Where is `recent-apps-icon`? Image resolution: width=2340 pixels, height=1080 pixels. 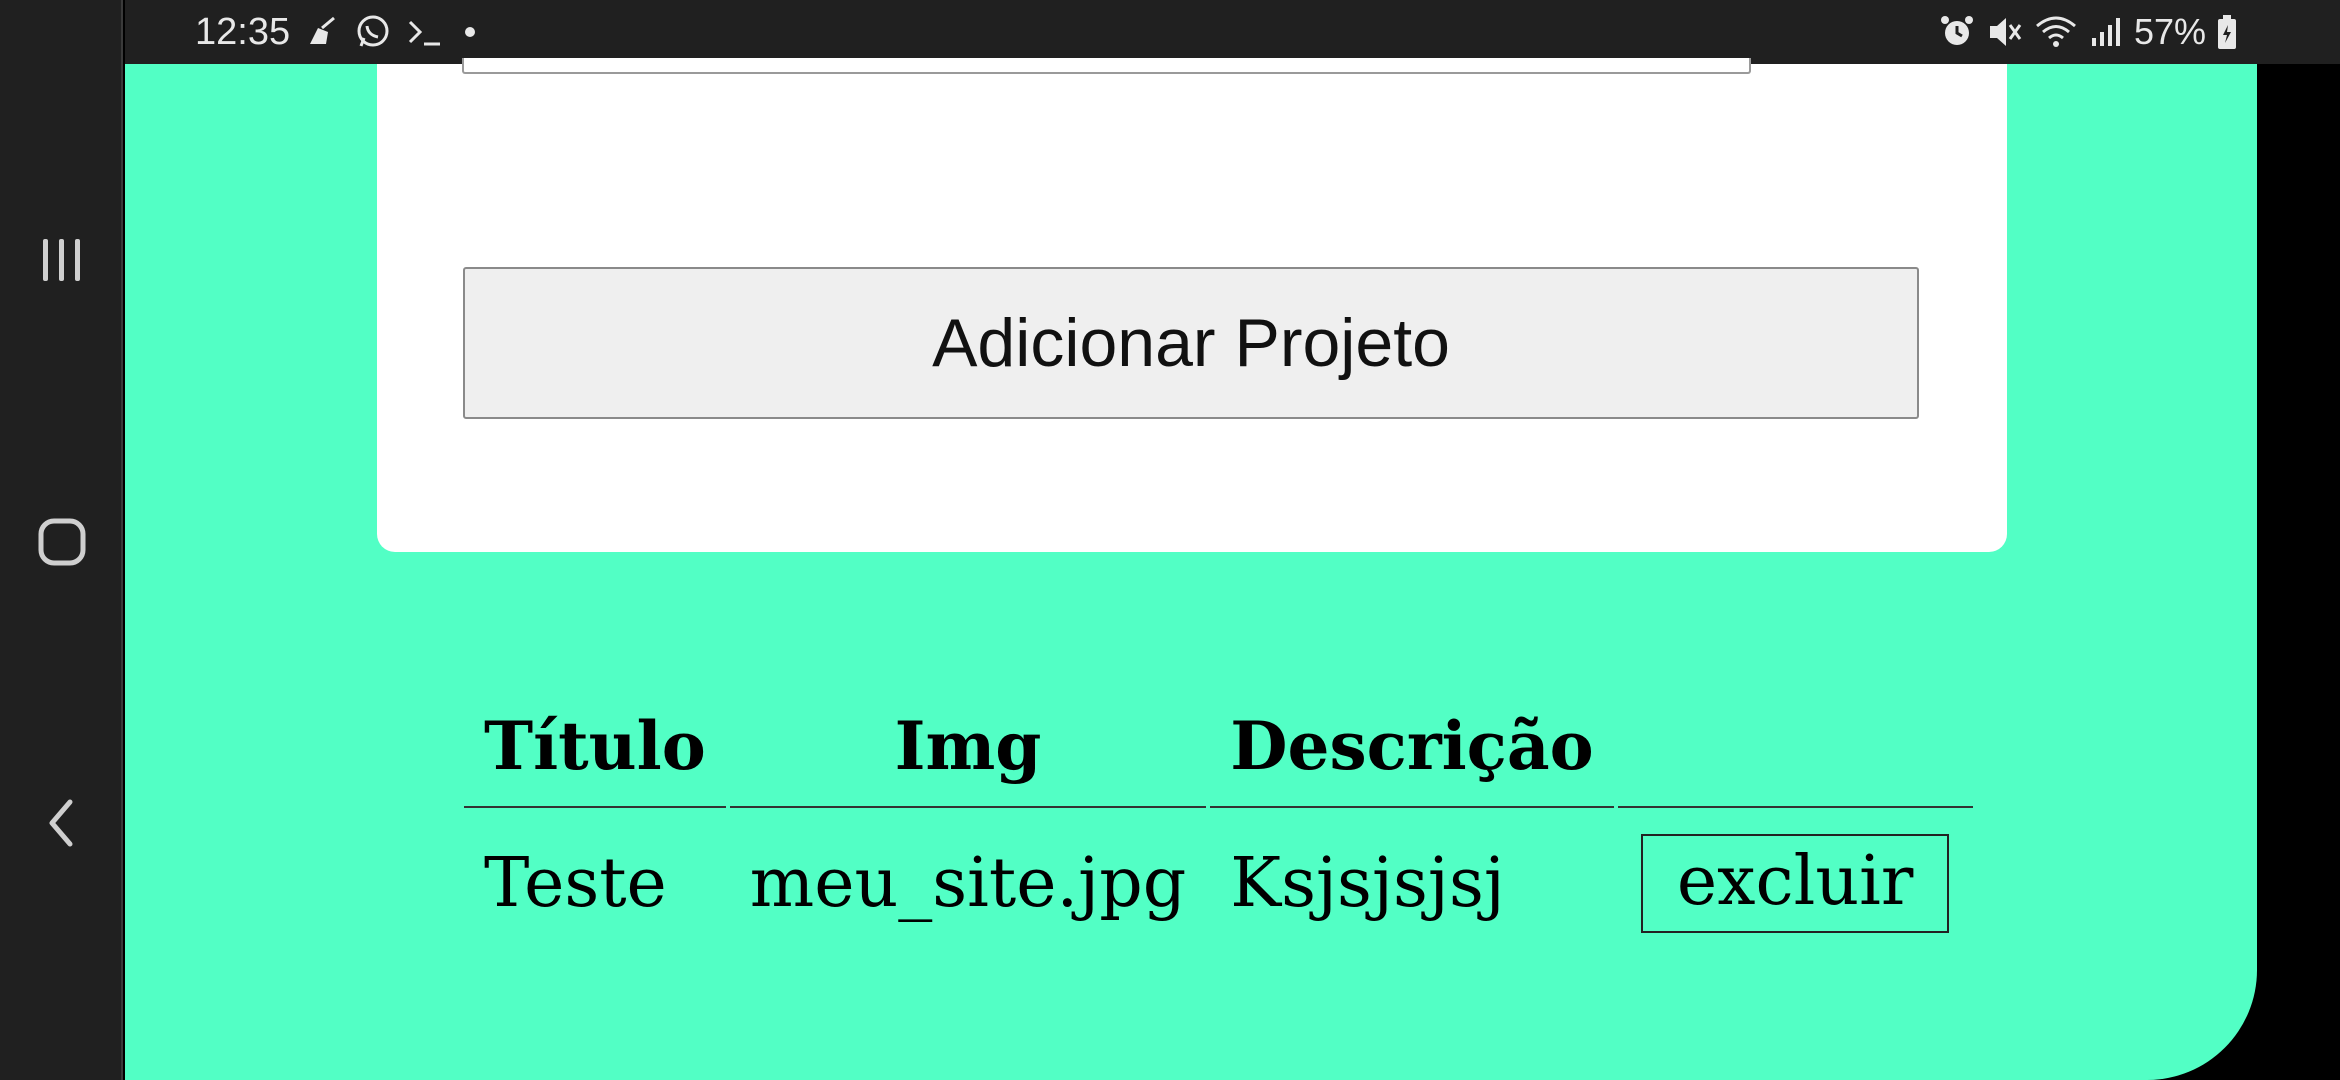
recent-apps-icon is located at coordinates (61, 260).